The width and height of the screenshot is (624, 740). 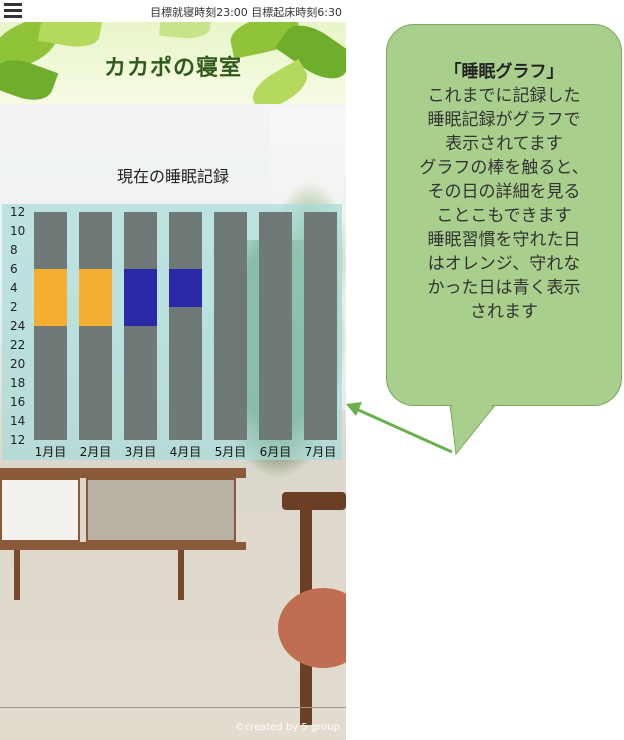 What do you see at coordinates (504, 264) in the screenshot?
I see `callout-line: はオレンジ、守れな` at bounding box center [504, 264].